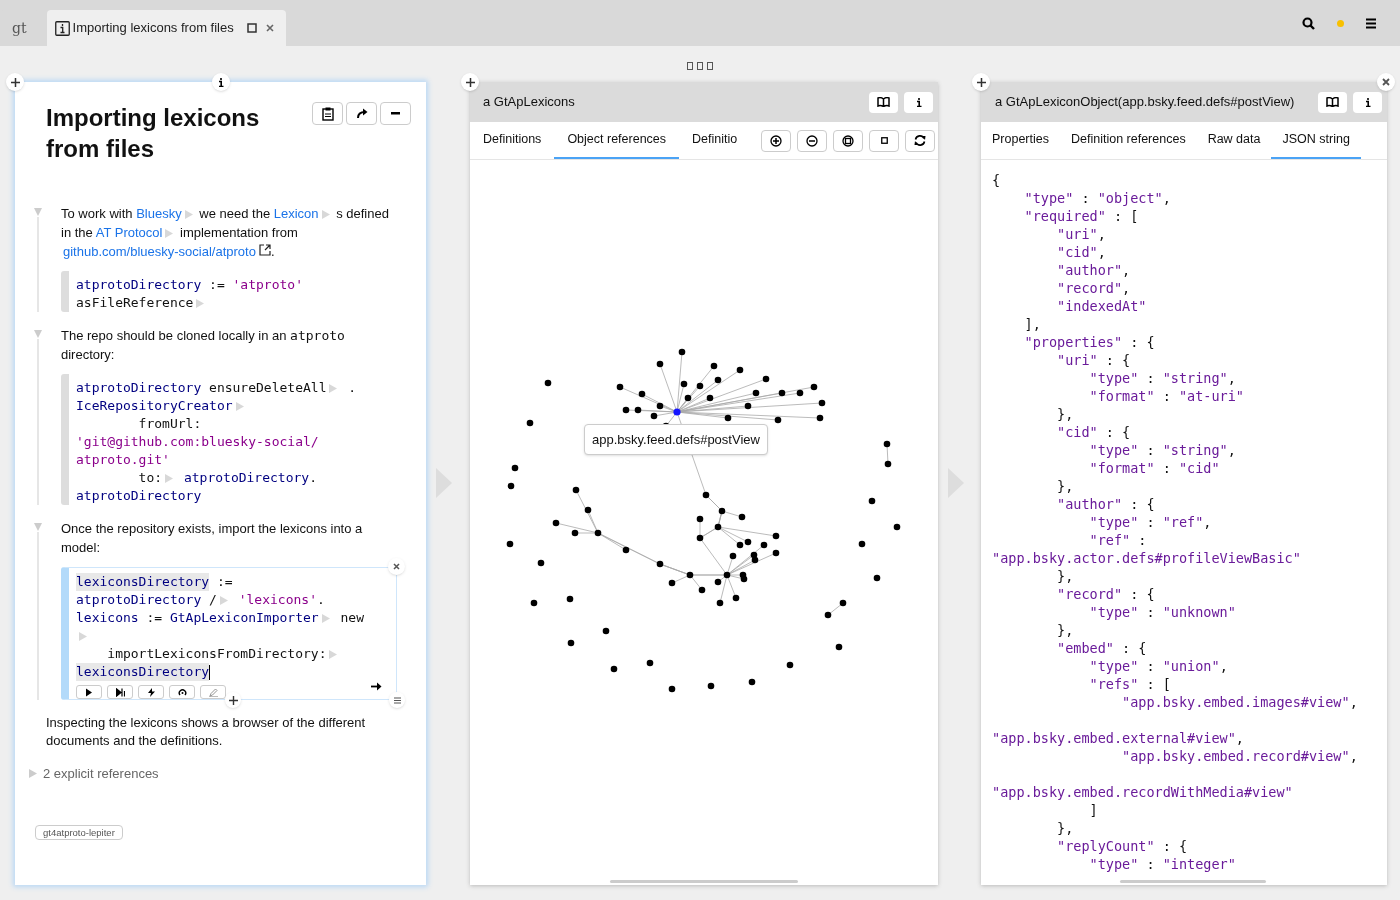  What do you see at coordinates (139, 388) in the screenshot?
I see `code-text: atprotoDirectory` at bounding box center [139, 388].